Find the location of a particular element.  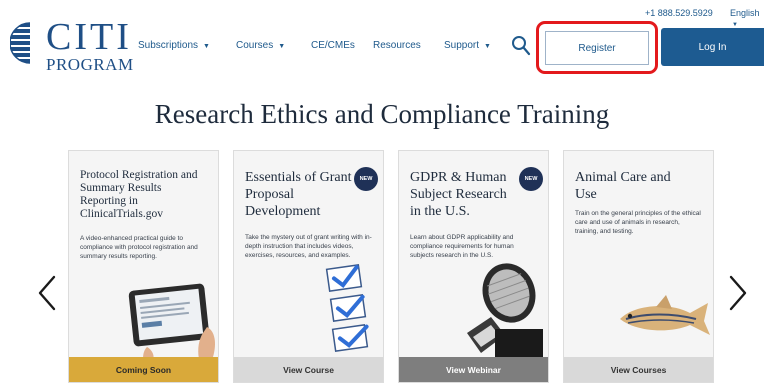

nav-subscriptions: Subscriptions ▼ is located at coordinates (174, 45).